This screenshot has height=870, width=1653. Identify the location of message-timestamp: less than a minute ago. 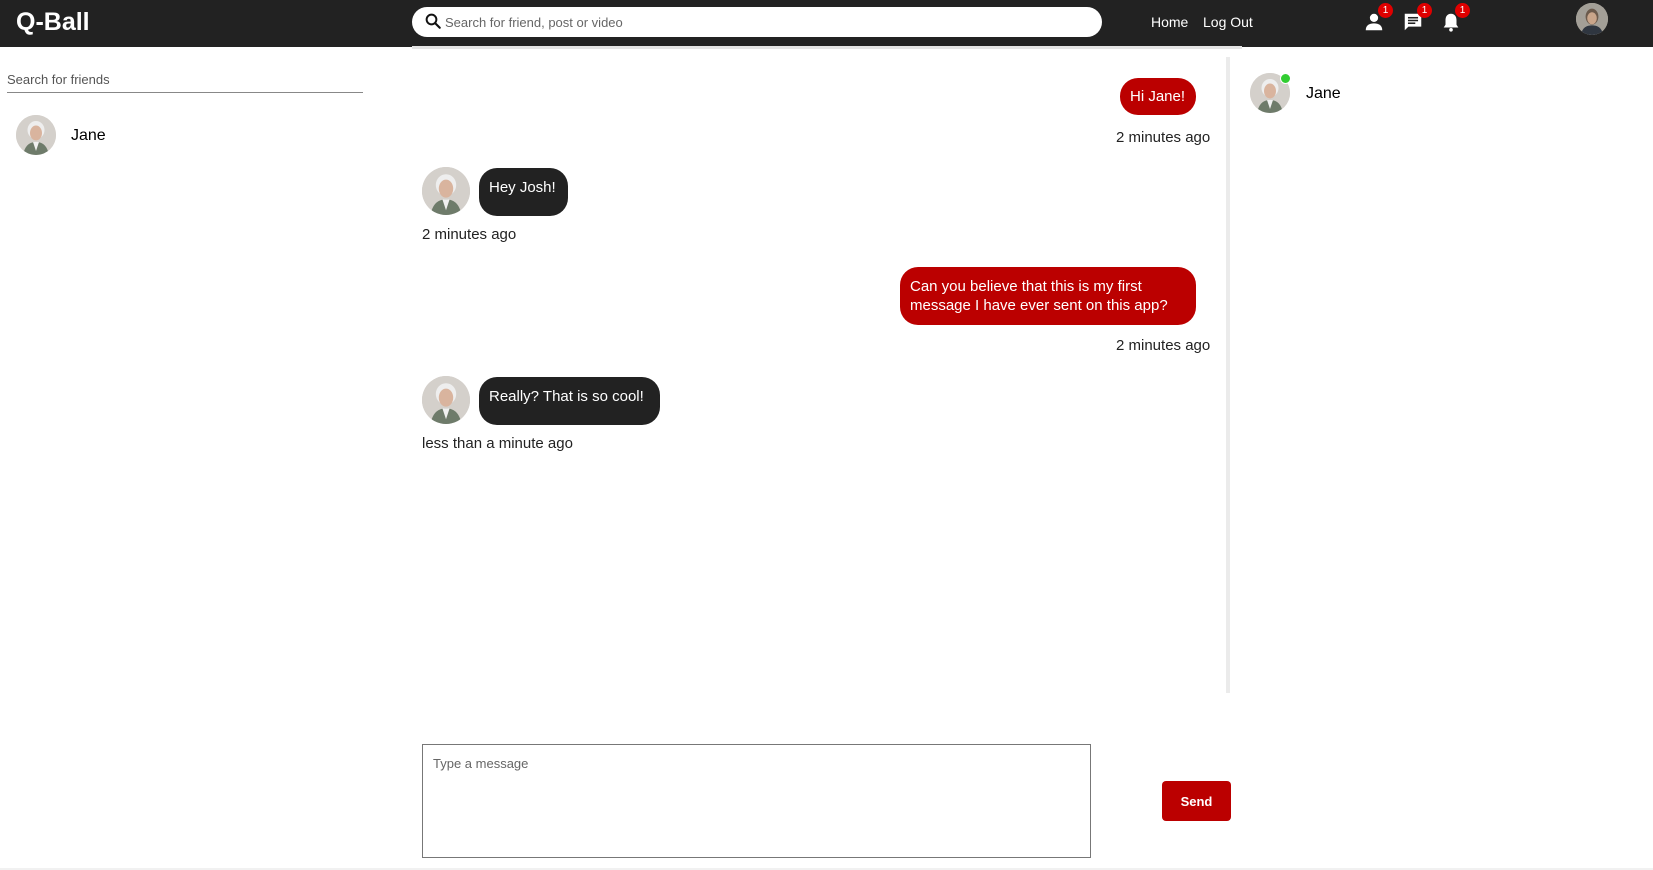
(497, 443).